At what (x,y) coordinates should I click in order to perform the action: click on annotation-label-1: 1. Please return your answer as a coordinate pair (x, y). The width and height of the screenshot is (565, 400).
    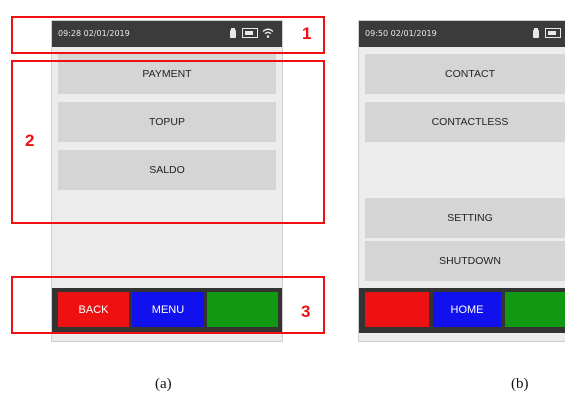
    Looking at the image, I should click on (307, 33).